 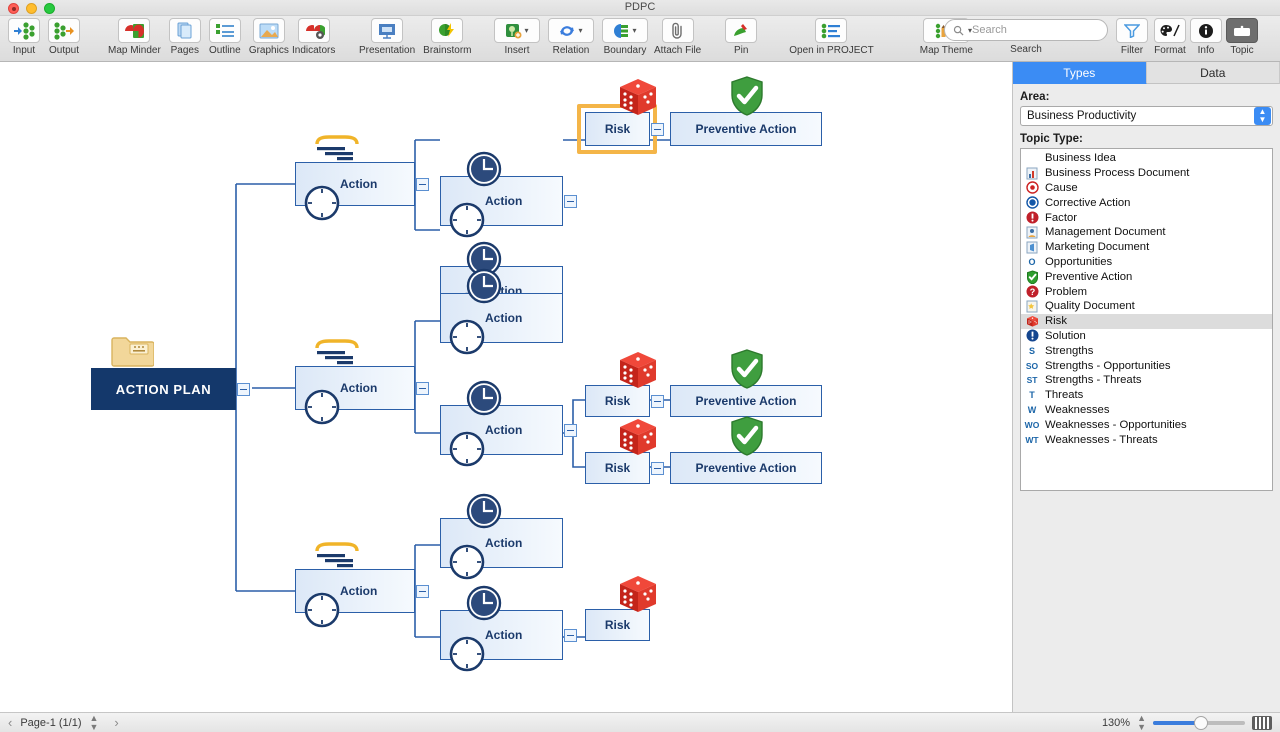 What do you see at coordinates (746, 111) in the screenshot?
I see `preventive-node-p1: Preventive Action` at bounding box center [746, 111].